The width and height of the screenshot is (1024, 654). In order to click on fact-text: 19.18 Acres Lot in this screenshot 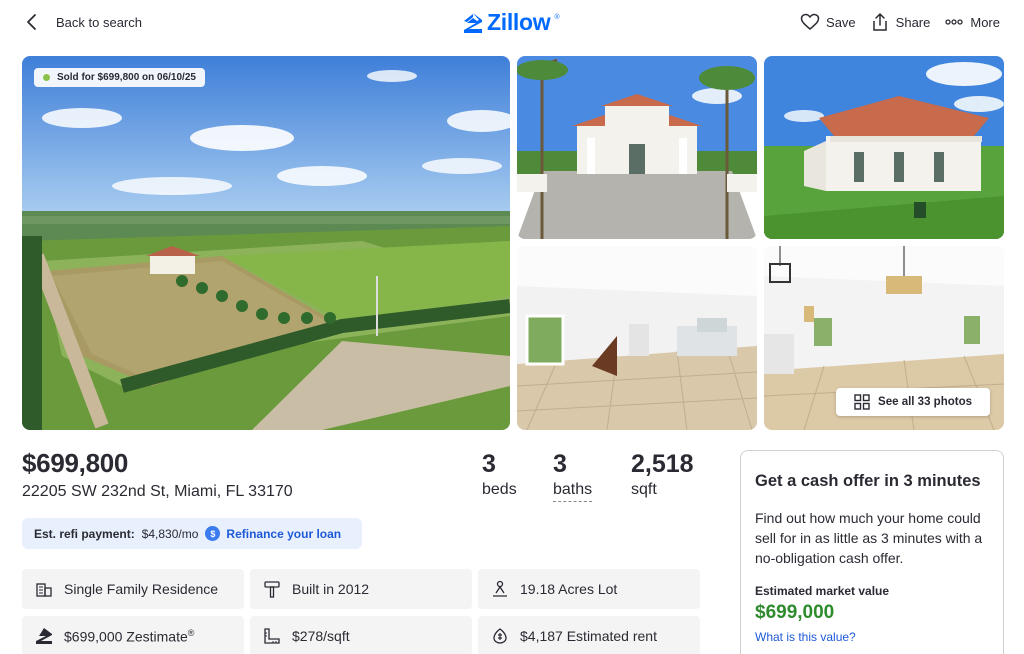, I will do `click(569, 589)`.